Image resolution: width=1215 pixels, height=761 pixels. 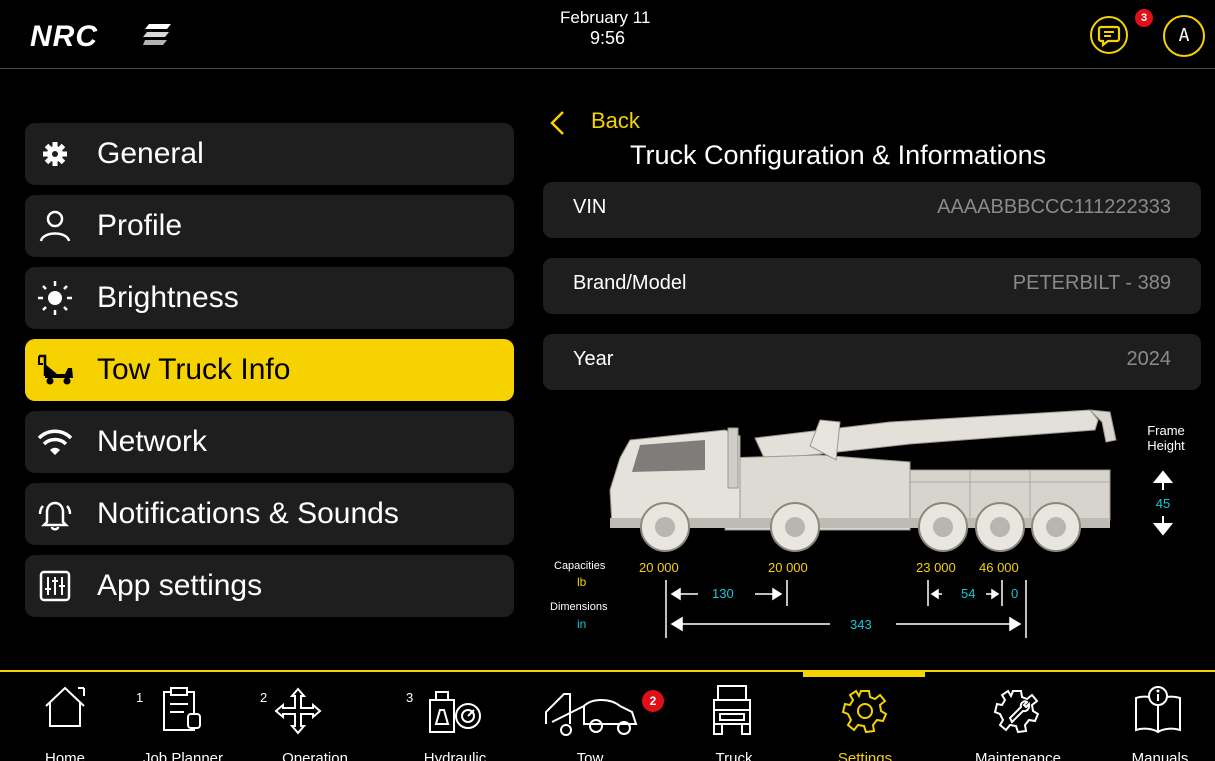 What do you see at coordinates (788, 567) in the screenshot?
I see `capacity-rear: 20 000` at bounding box center [788, 567].